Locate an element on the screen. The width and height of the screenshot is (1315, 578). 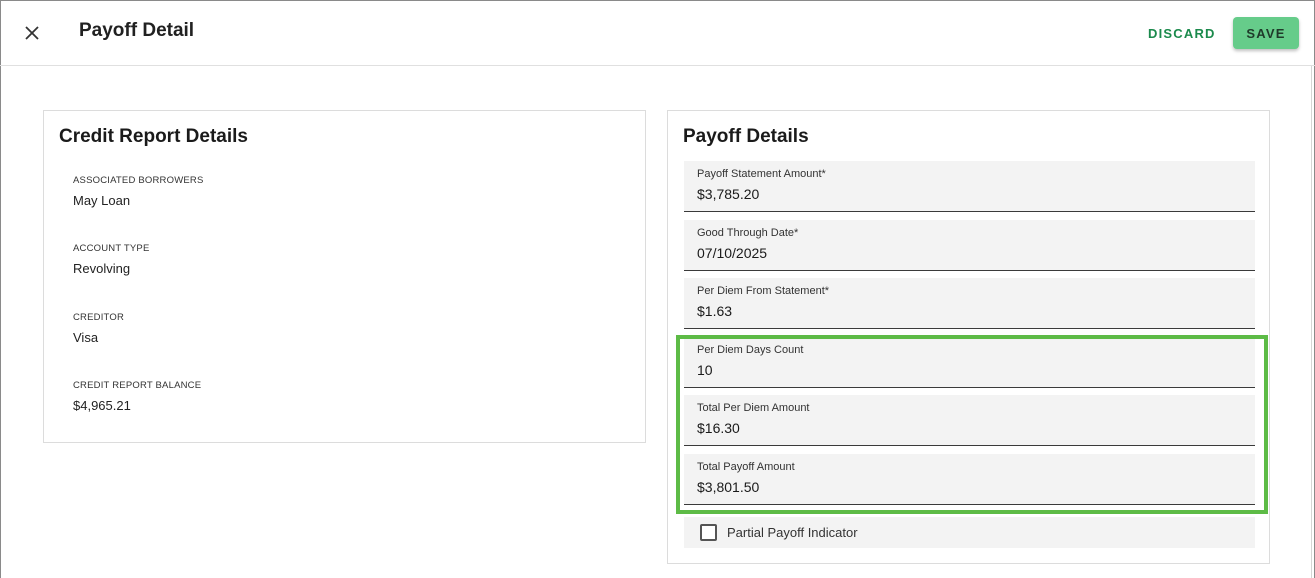
field-value: $1.63 is located at coordinates (714, 311).